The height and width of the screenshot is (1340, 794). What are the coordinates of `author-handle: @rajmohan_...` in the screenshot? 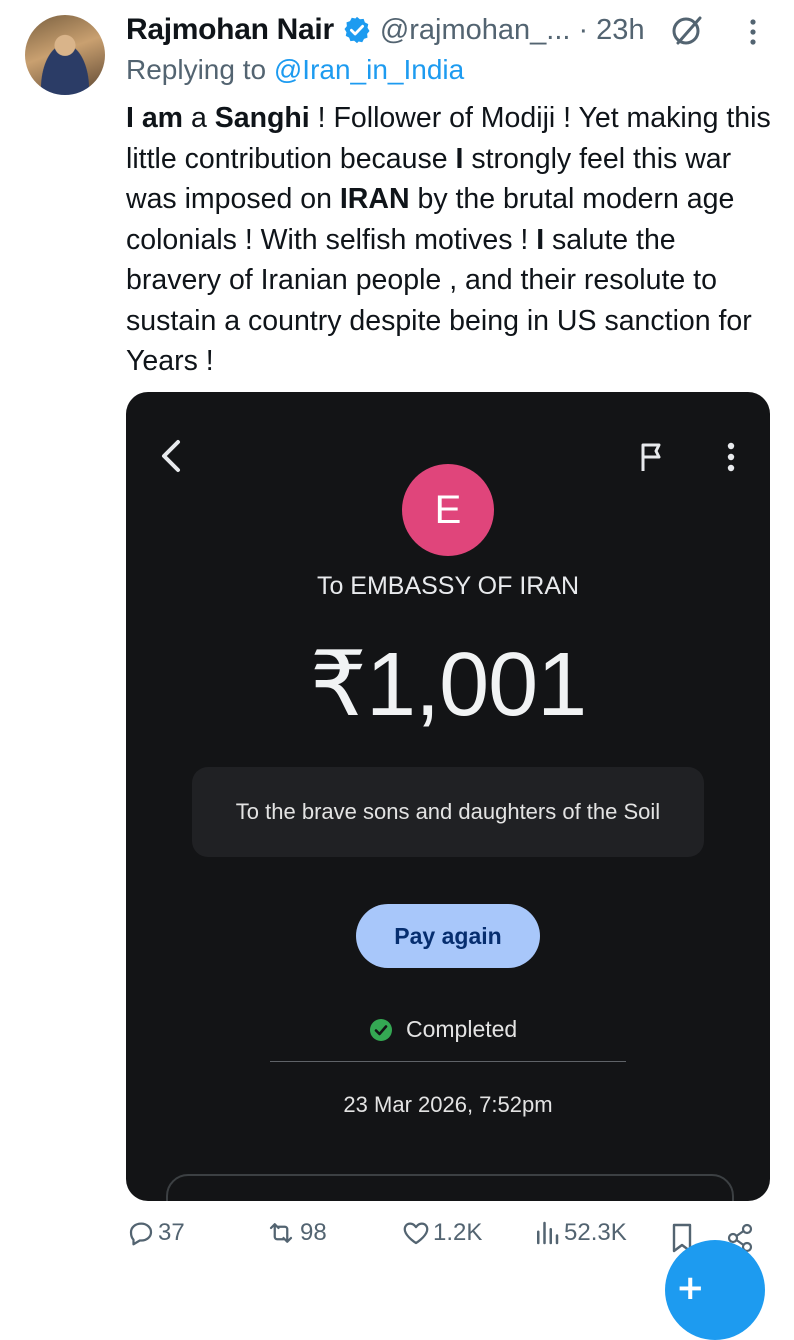 It's located at (475, 30).